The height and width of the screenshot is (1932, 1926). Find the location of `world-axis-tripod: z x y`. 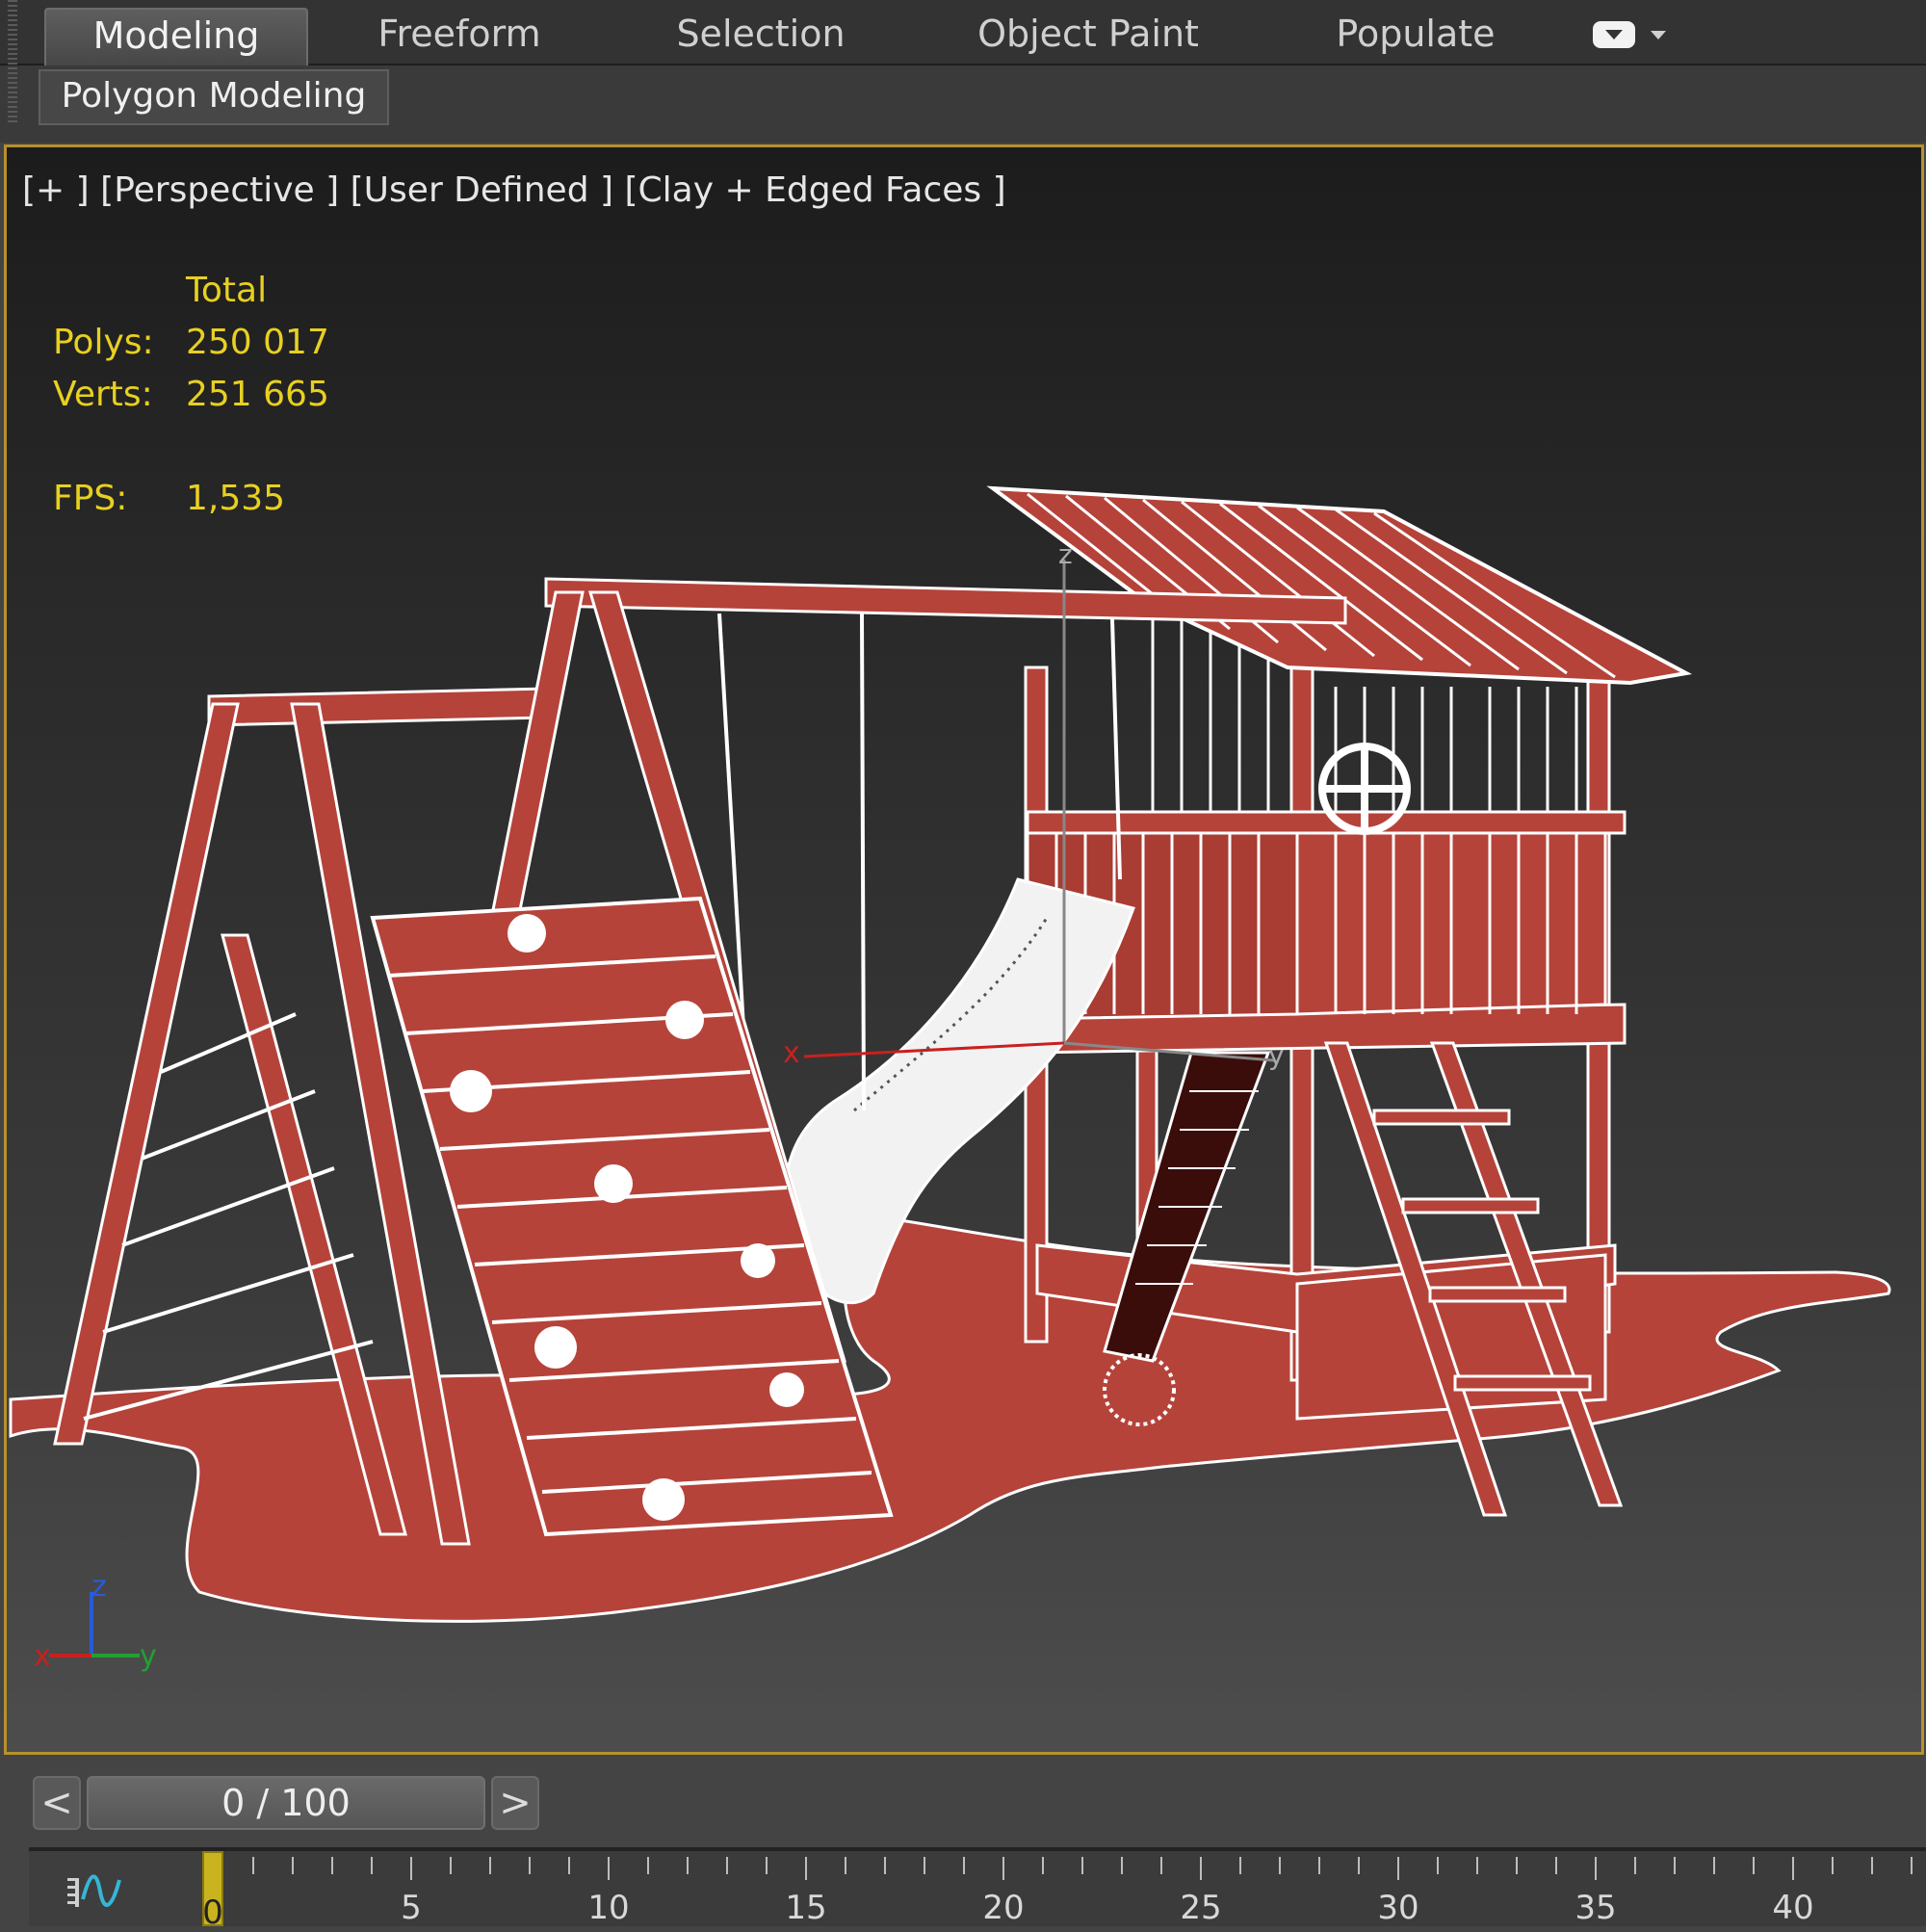

world-axis-tripod: z x y is located at coordinates (95, 1623).